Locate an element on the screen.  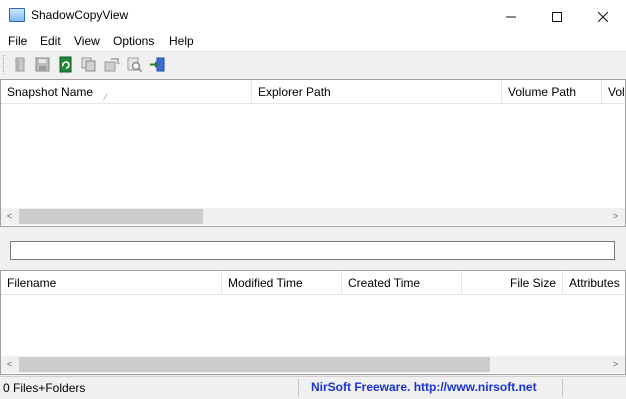
minimize-button is located at coordinates (511, 15).